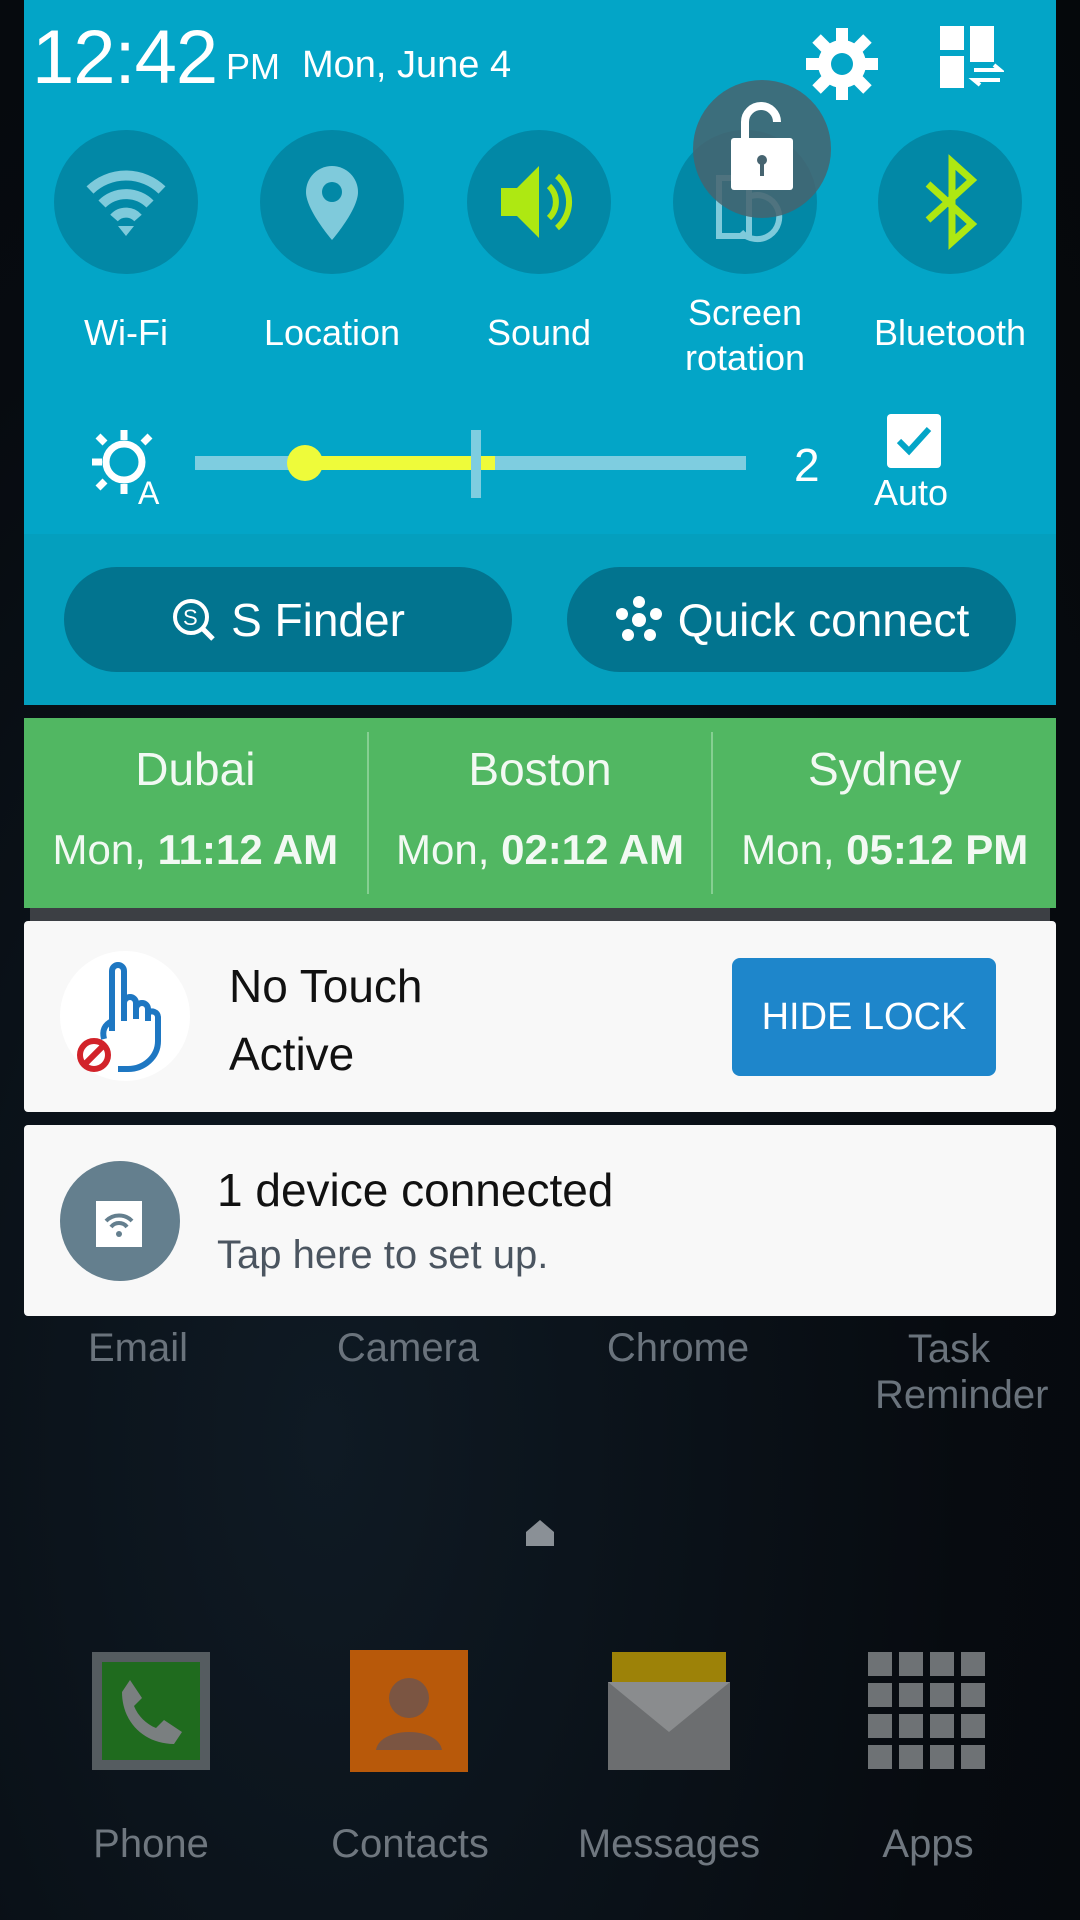 This screenshot has width=1080, height=1920. What do you see at coordinates (248, 849) in the screenshot?
I see `city-time: 11:12 AM` at bounding box center [248, 849].